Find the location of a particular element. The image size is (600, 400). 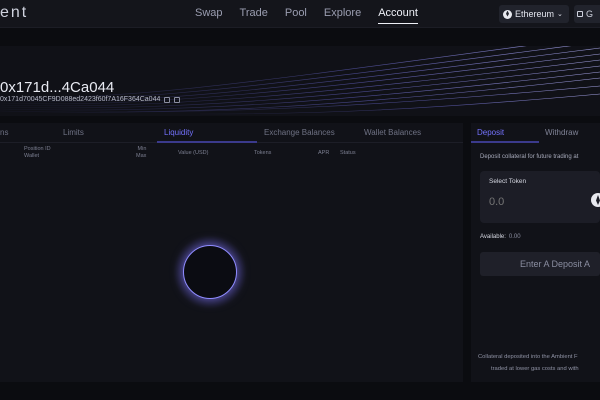

token-select-ethereum-icon is located at coordinates (595, 200).